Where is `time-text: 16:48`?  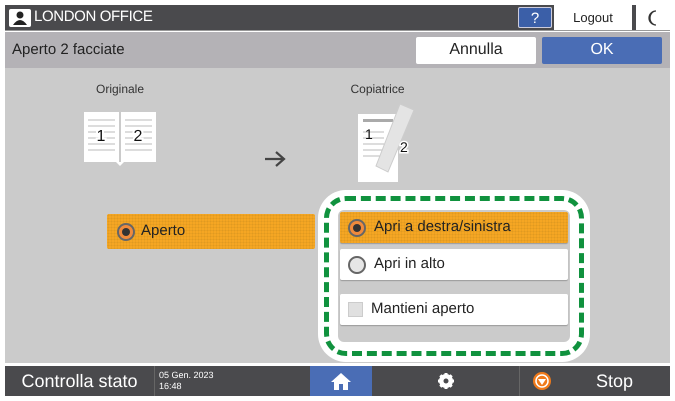 time-text: 16:48 is located at coordinates (171, 386).